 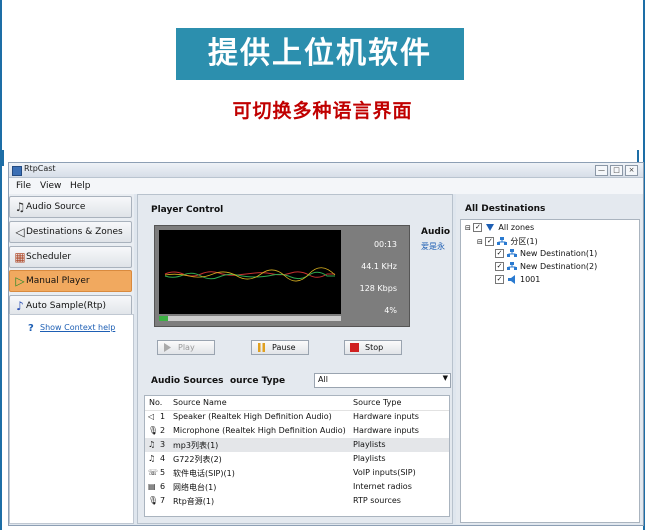 I want to click on play-button: Play, so click(x=186, y=347).